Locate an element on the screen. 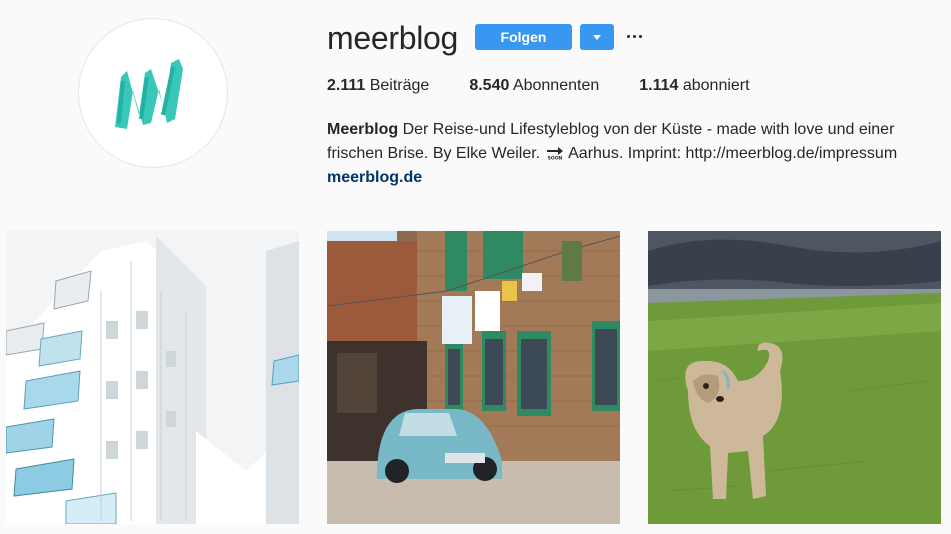 The height and width of the screenshot is (534, 951). bio-text-2: frischen Brise. By Elke Weiler. is located at coordinates (436, 153).